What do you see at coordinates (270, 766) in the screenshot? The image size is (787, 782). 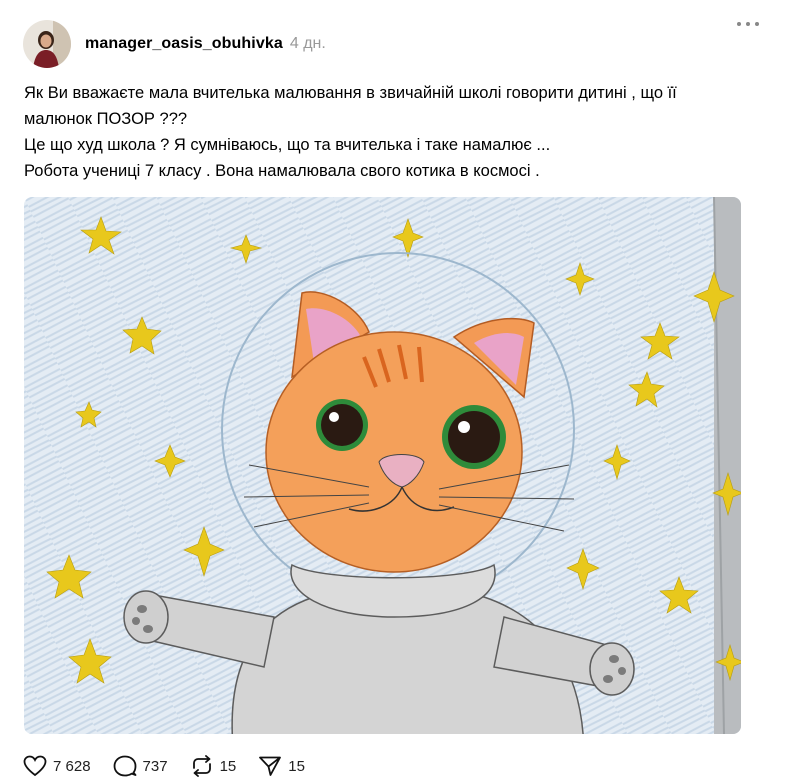 I see `send-icon` at bounding box center [270, 766].